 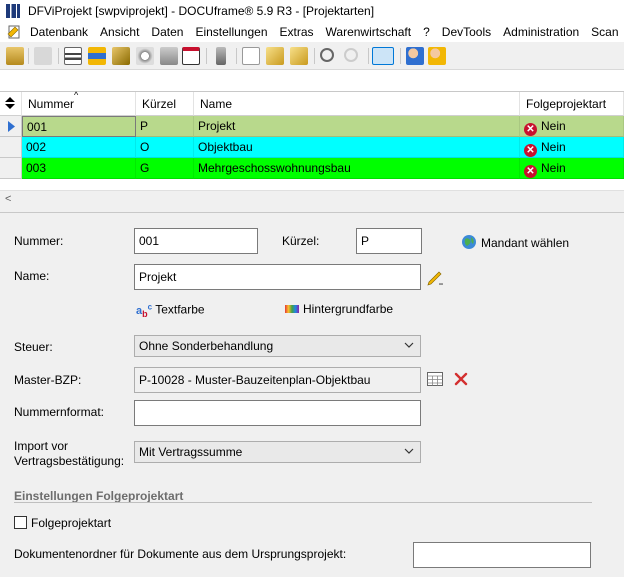 I want to click on section-title: Einstellungen Folgeprojektart, so click(x=99, y=496).